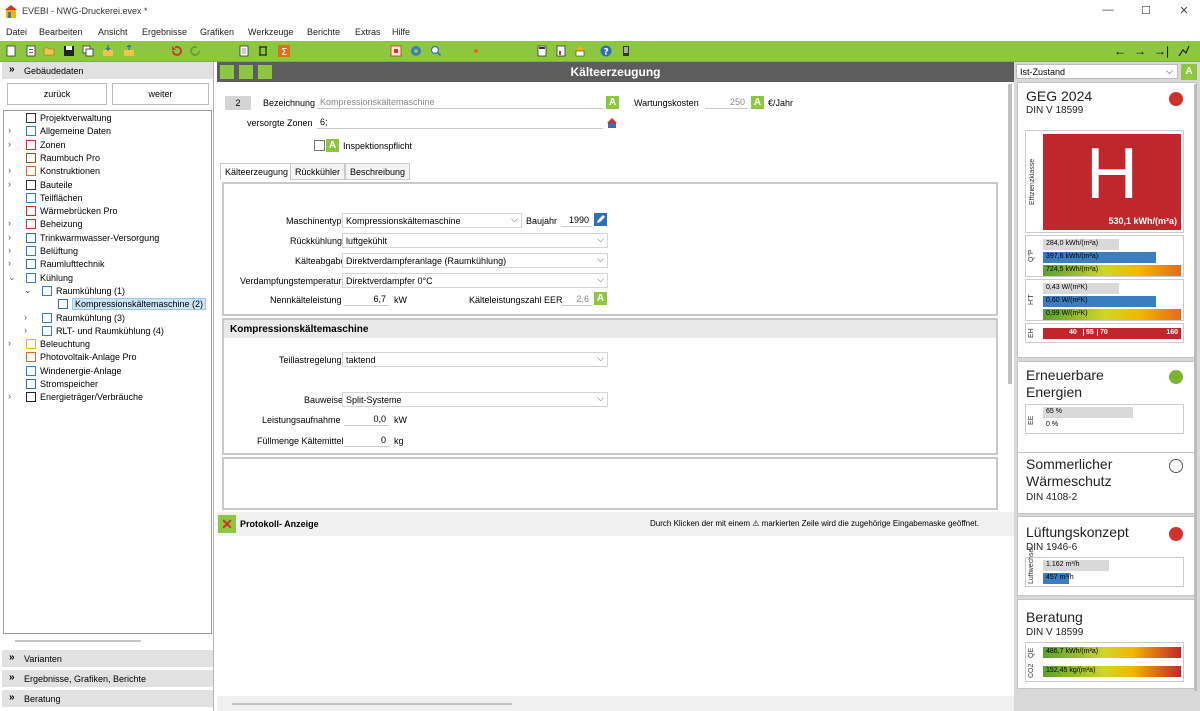  What do you see at coordinates (164, 32) in the screenshot?
I see `menu-ergebnisse: Ergebnisse` at bounding box center [164, 32].